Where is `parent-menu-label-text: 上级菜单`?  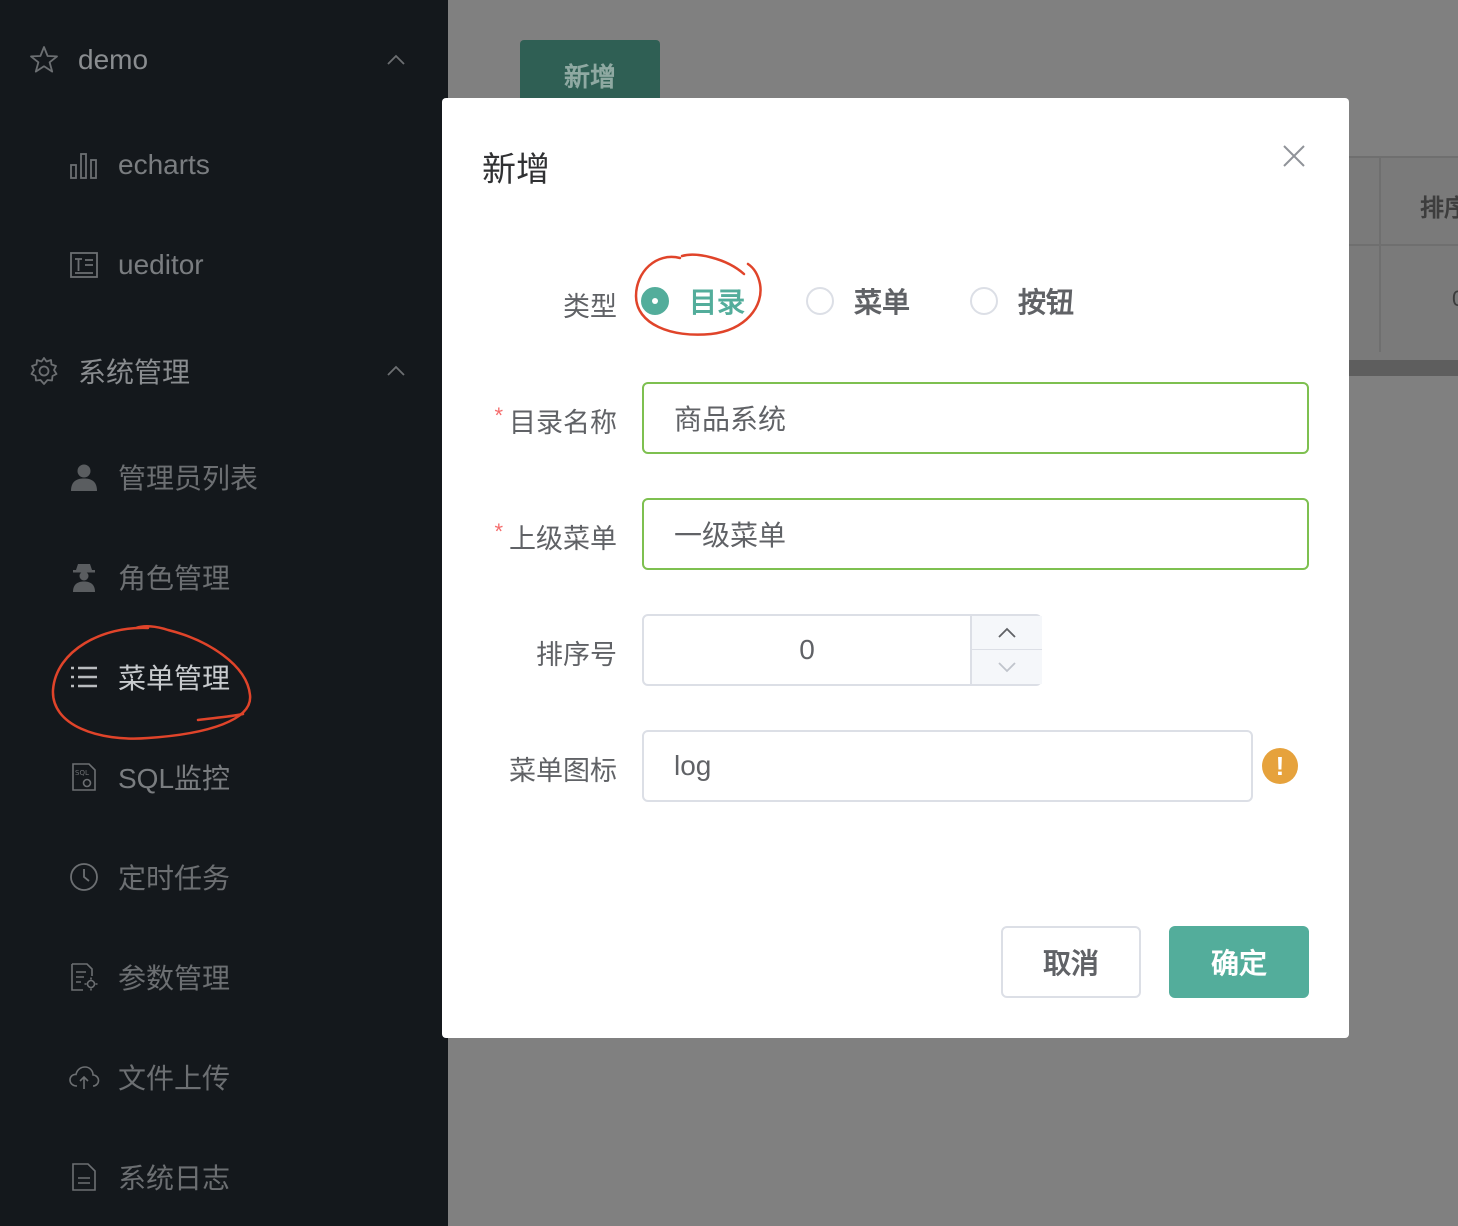
parent-menu-label-text: 上级菜单 is located at coordinates (563, 539).